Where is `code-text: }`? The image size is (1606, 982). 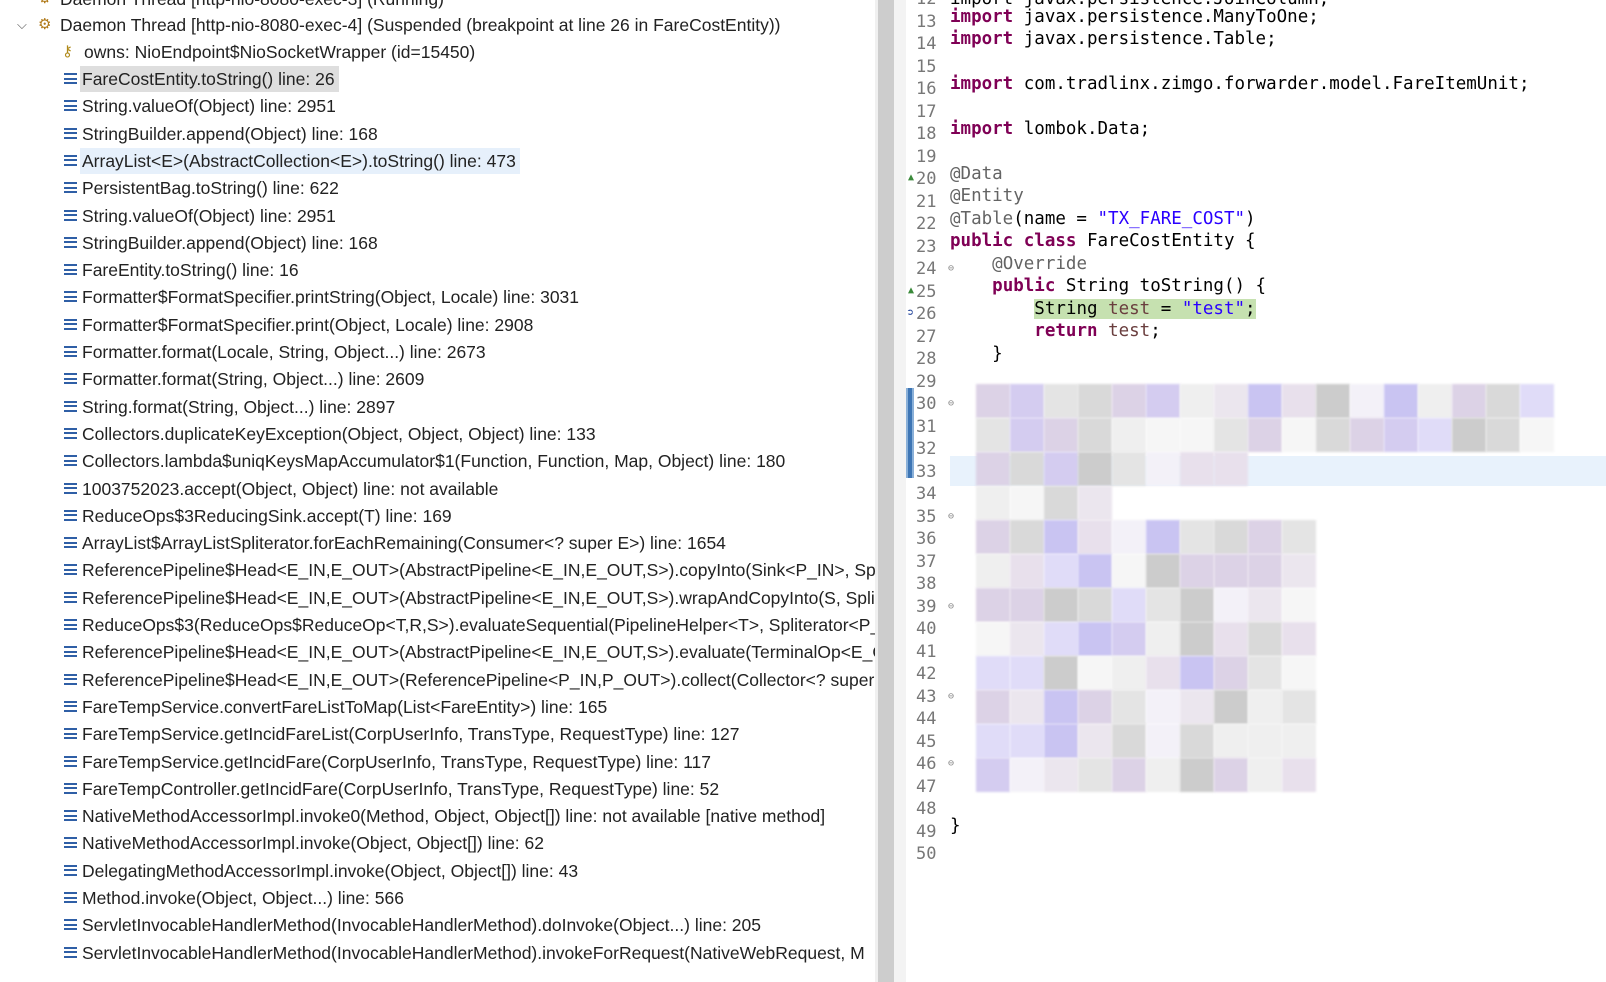 code-text: } is located at coordinates (955, 826).